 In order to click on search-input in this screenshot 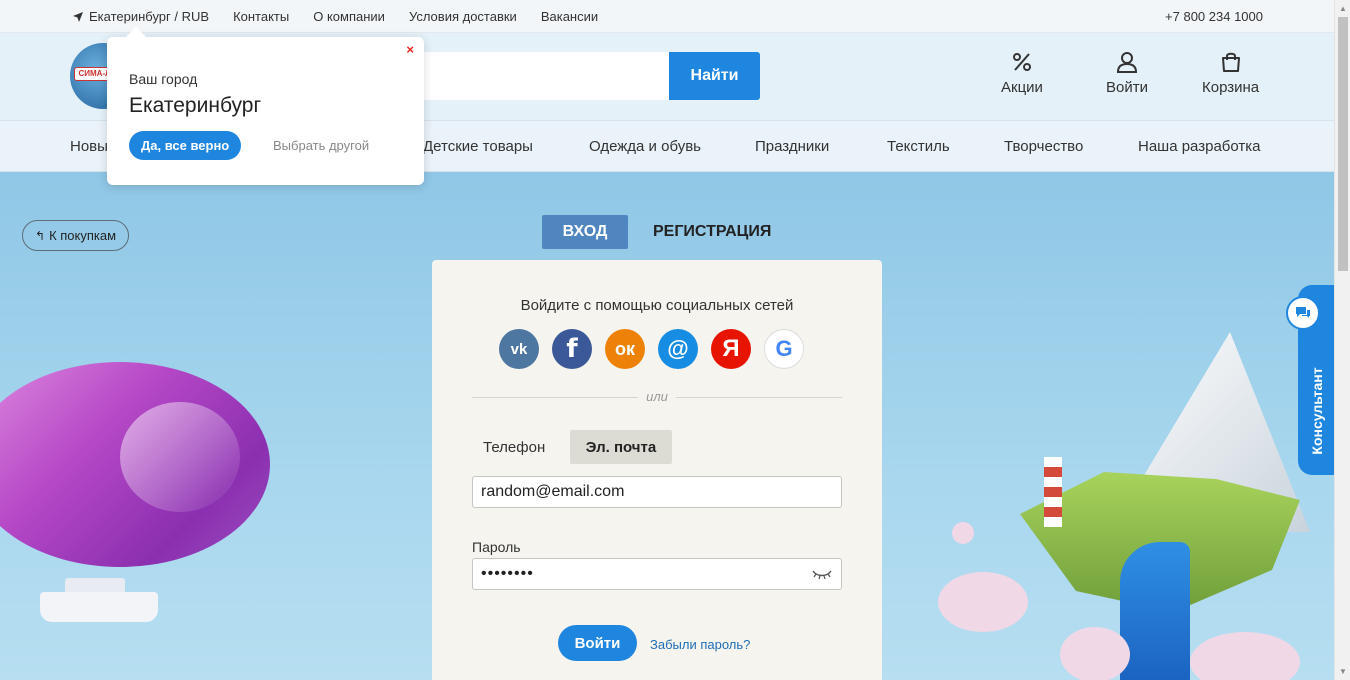, I will do `click(544, 76)`.